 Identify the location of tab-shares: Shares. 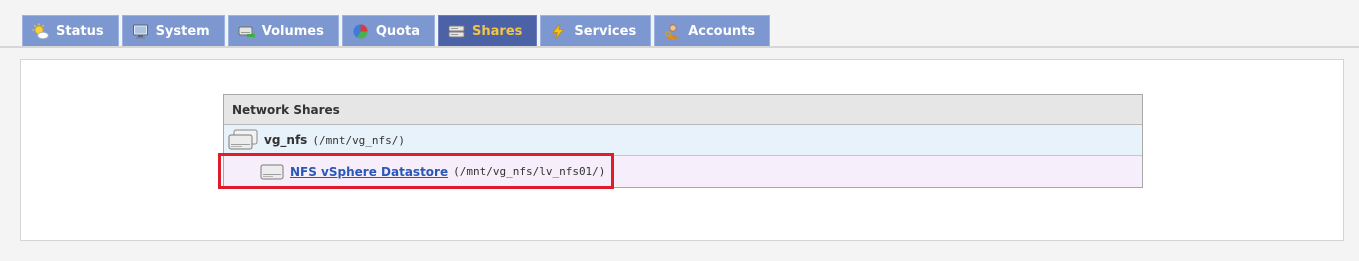
(488, 30).